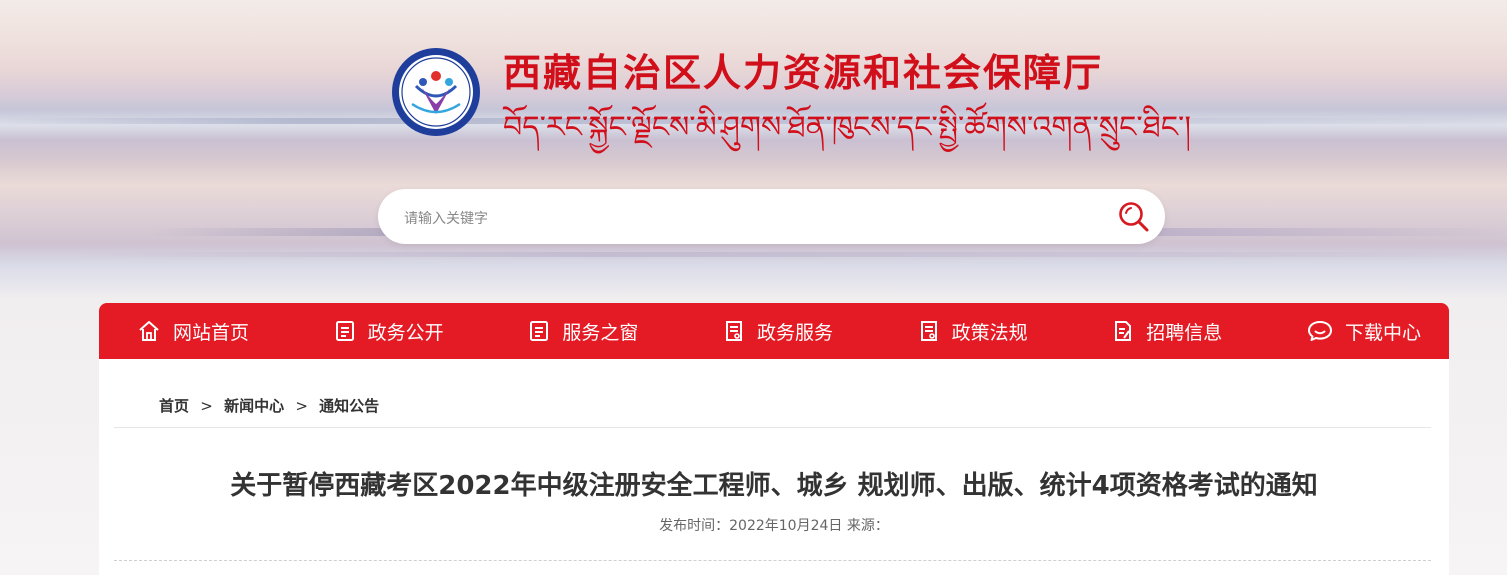 This screenshot has height=575, width=1507. Describe the element at coordinates (405, 332) in the screenshot. I see `nav-item-label: 政务公开` at that location.